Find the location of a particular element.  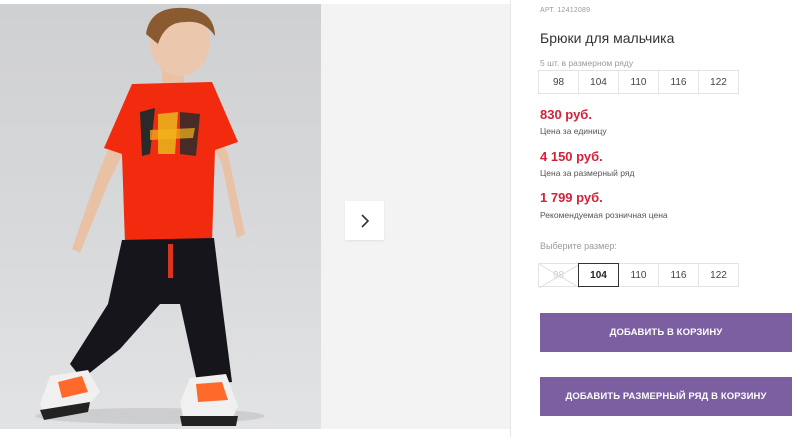

series-size-cell: 116 is located at coordinates (678, 82).